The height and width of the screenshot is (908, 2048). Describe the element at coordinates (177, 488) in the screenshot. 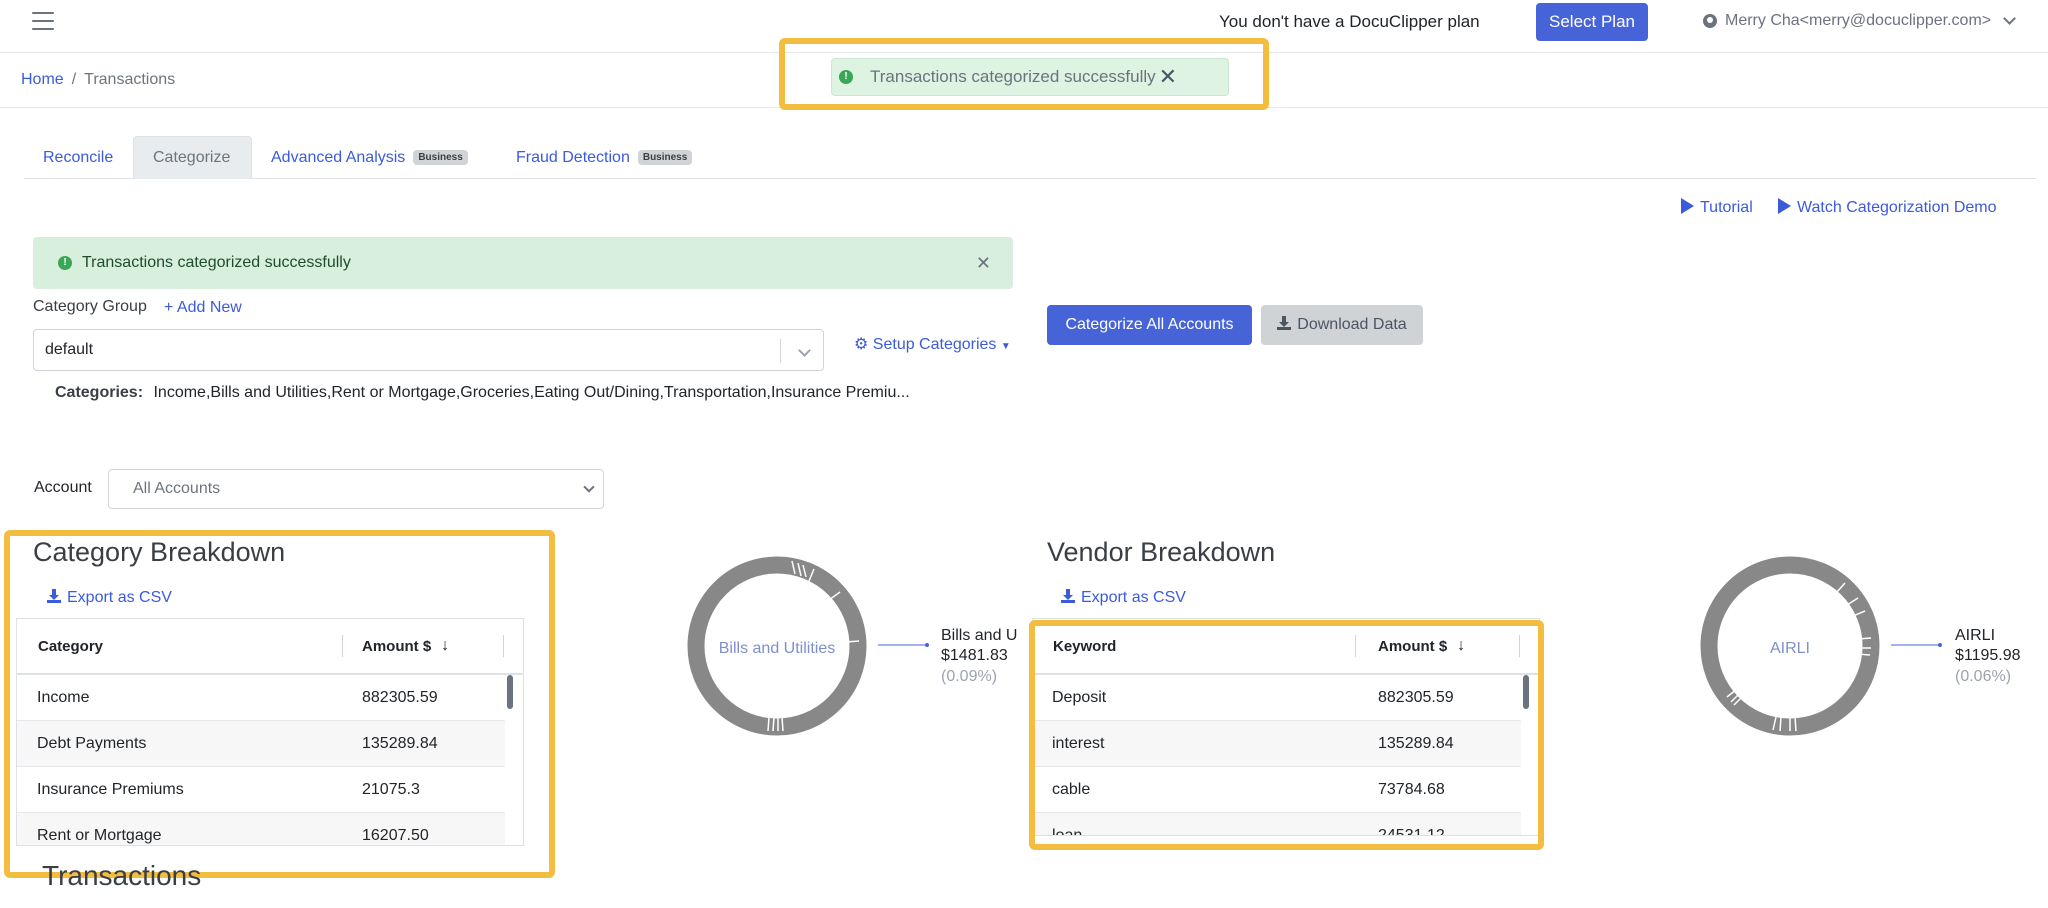

I see `account-value: All Accounts` at that location.